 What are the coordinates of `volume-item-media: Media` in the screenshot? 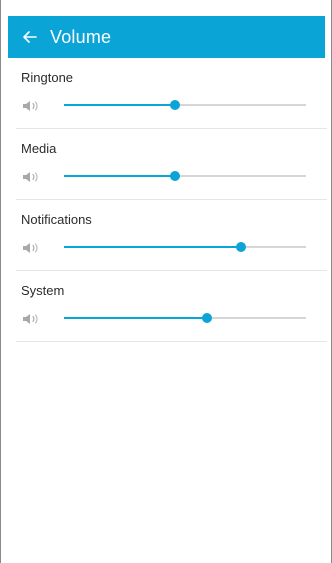 It's located at (171, 164).